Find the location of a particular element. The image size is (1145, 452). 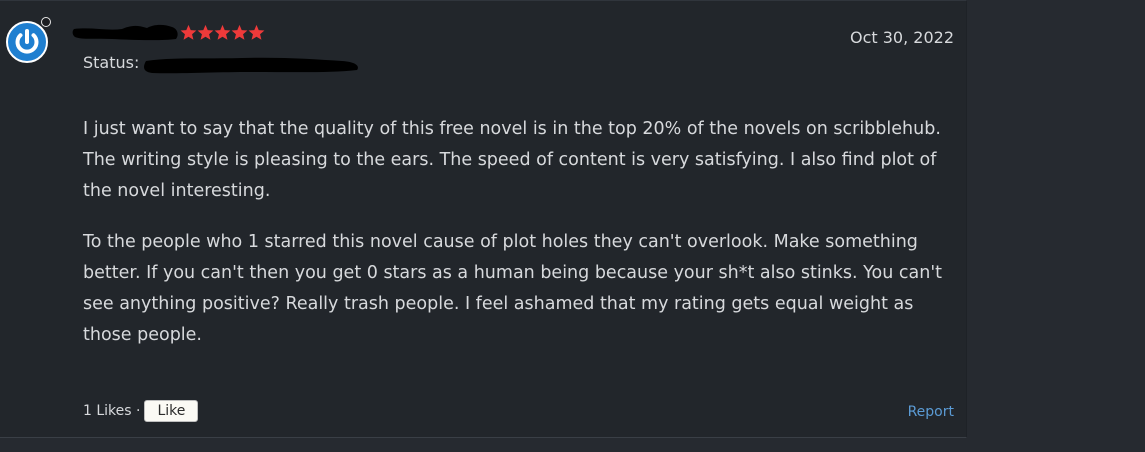

rating-stars is located at coordinates (222, 33).